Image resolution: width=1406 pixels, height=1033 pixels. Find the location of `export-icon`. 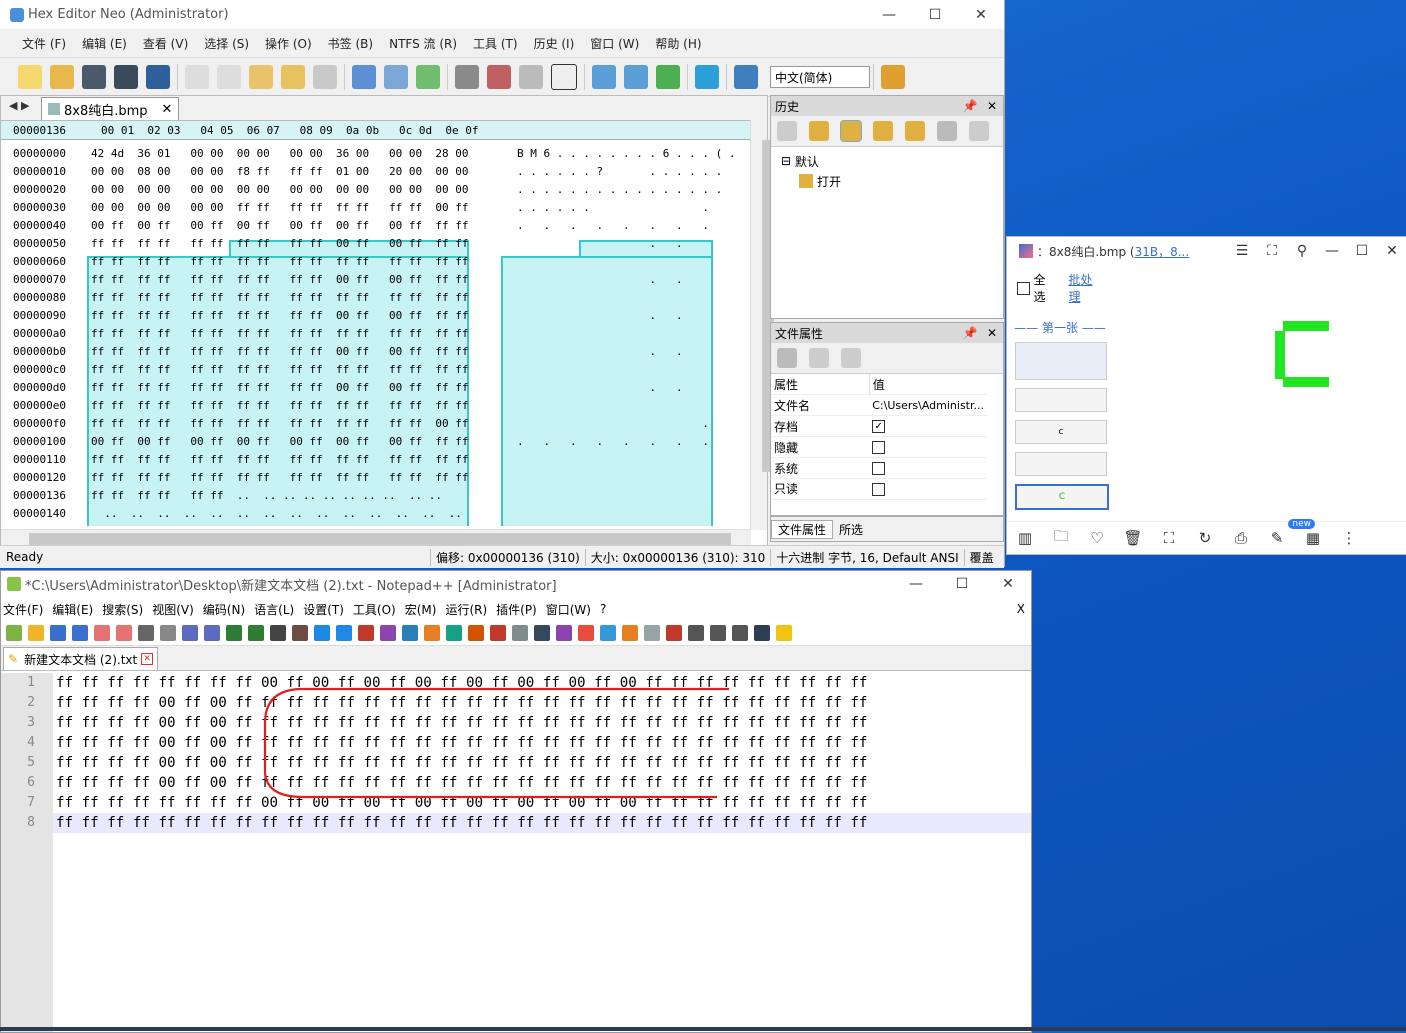

export-icon is located at coordinates (364, 77).